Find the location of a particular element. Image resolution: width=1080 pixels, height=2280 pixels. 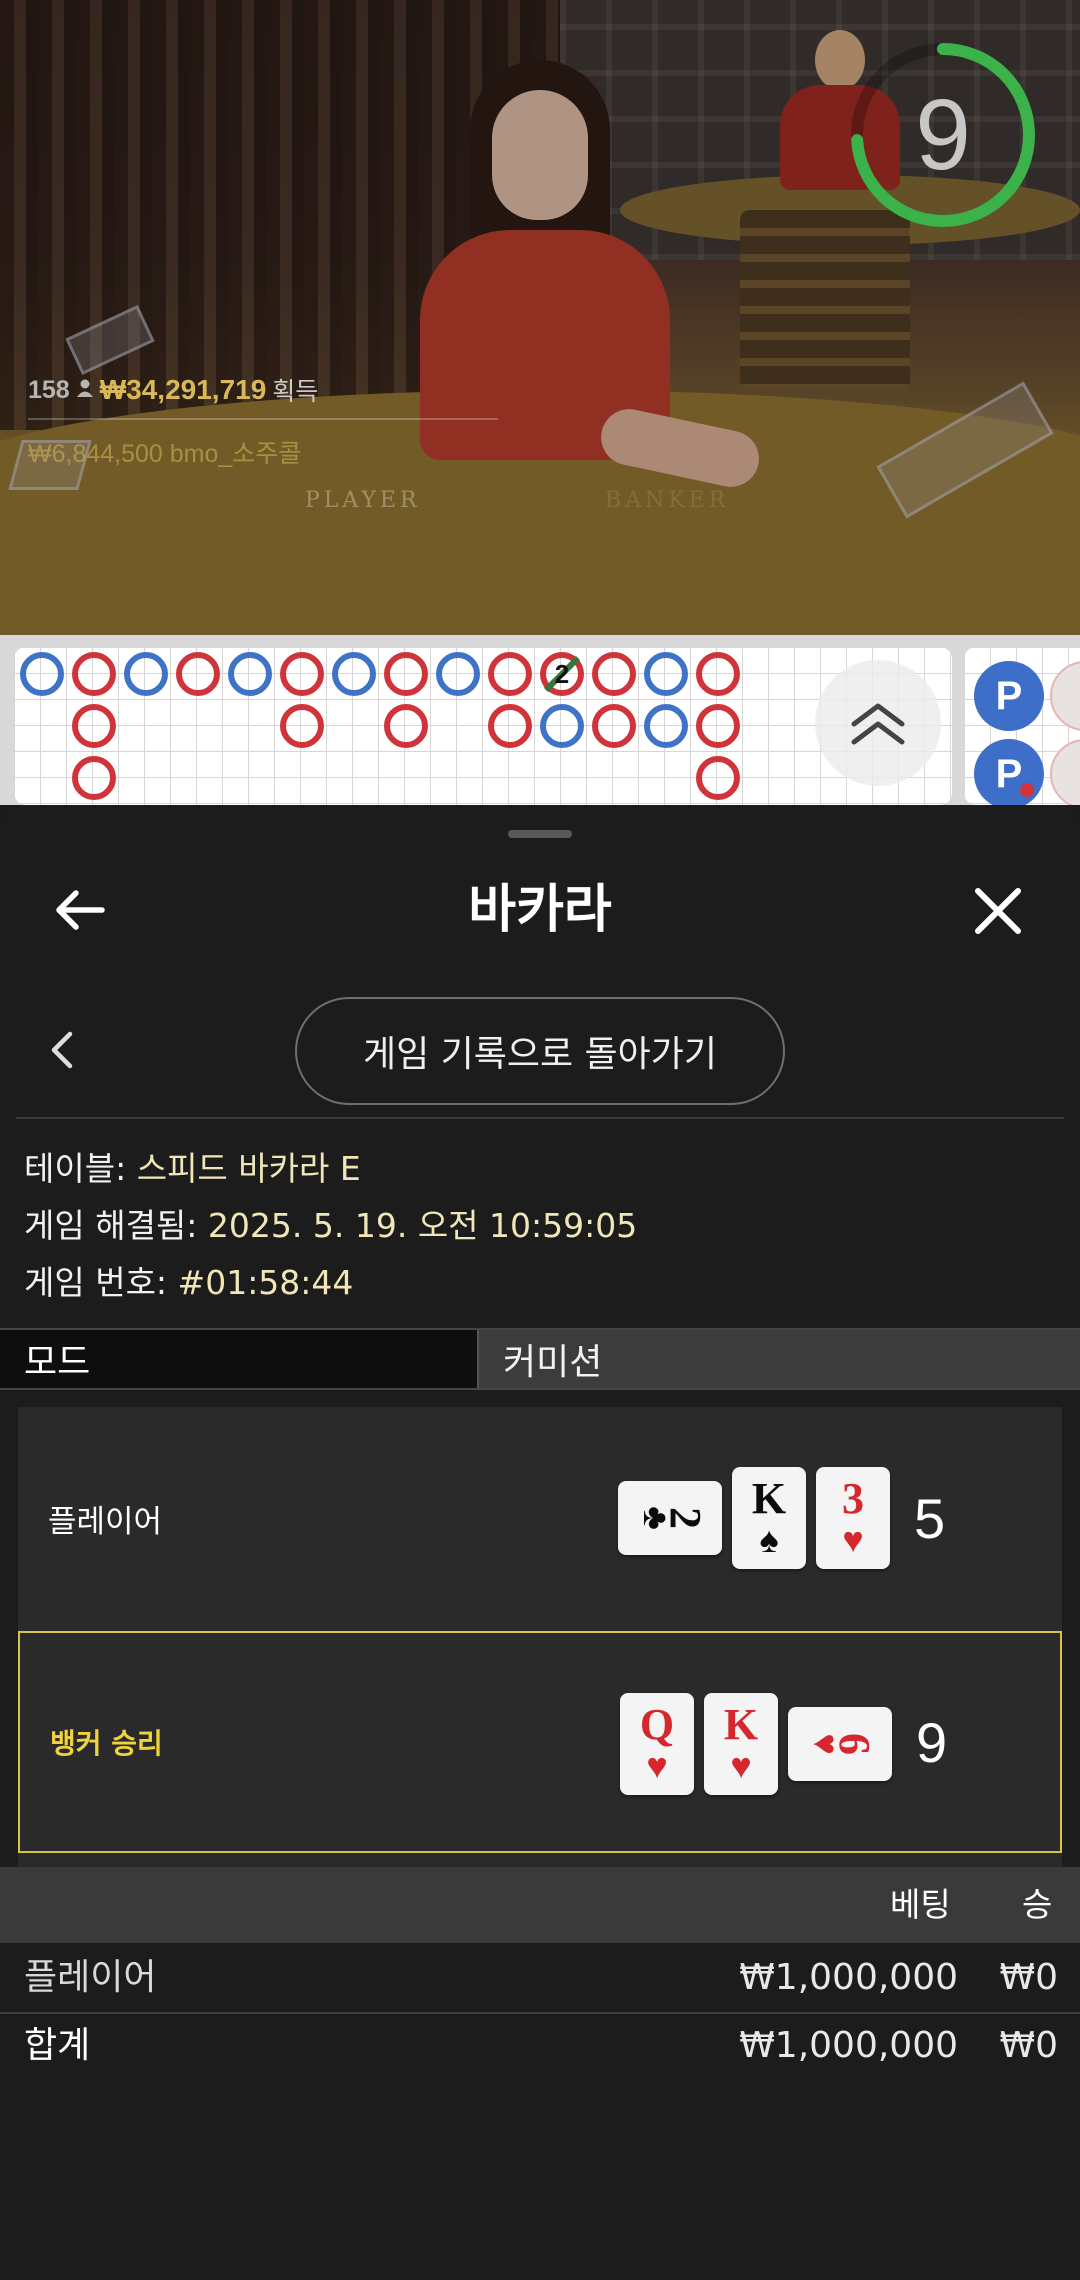

close-button is located at coordinates (998, 911).